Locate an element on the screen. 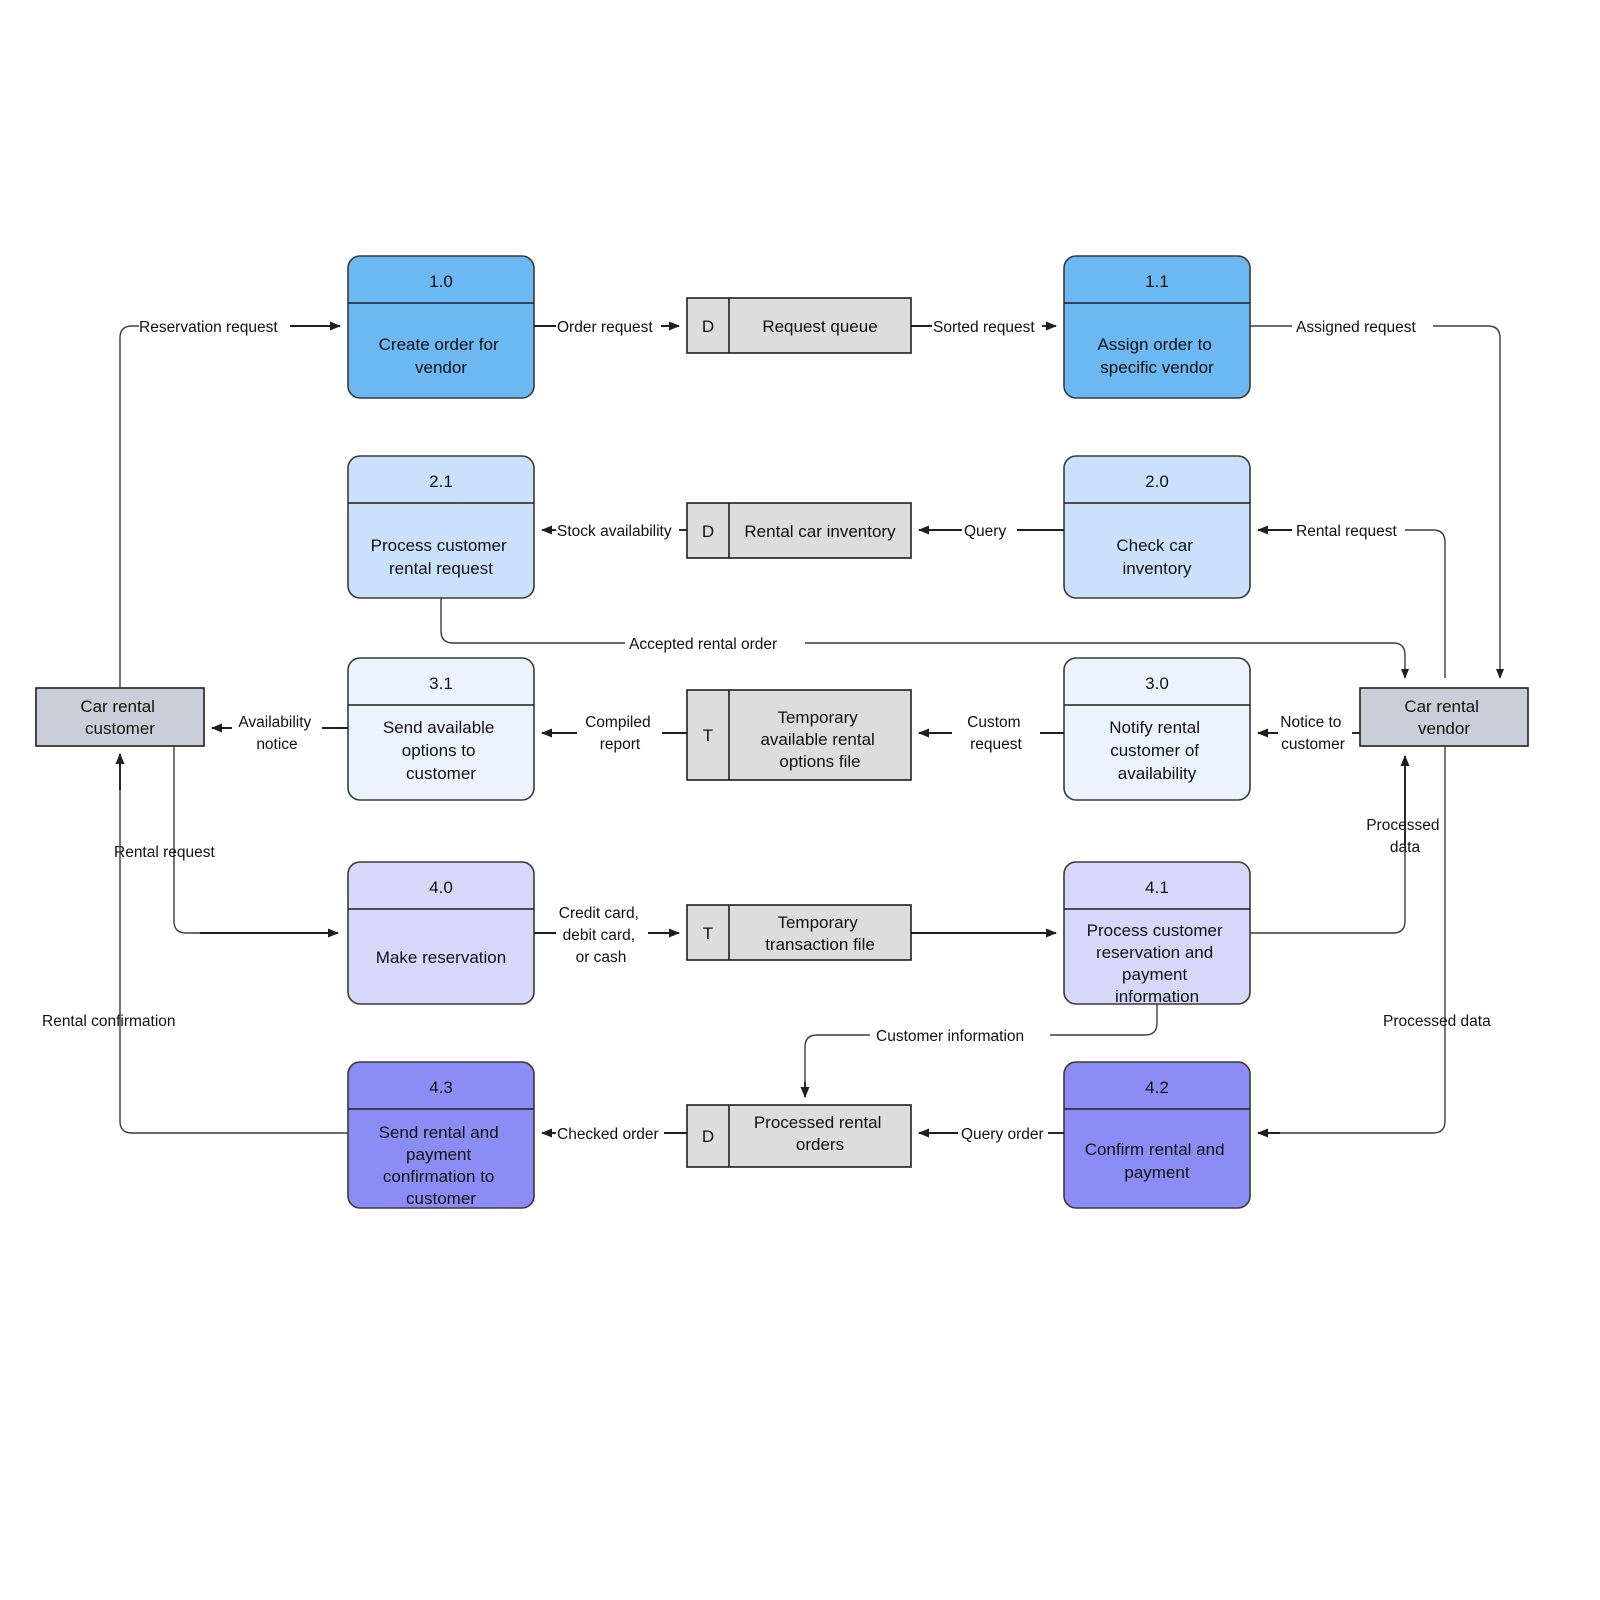 This screenshot has width=1600, height=1600. flow-accepted-rental-order: Accepted rental order is located at coordinates (924, 638).